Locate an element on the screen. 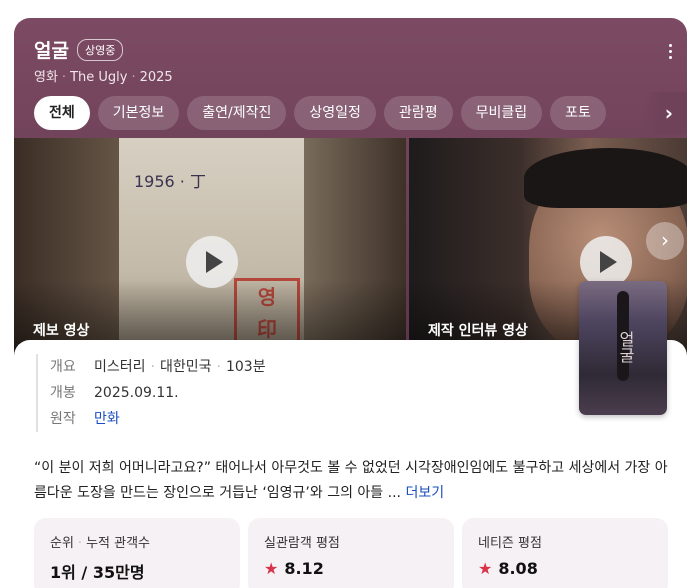  viewer-rating-label: 실관람객 평점 is located at coordinates (302, 543).